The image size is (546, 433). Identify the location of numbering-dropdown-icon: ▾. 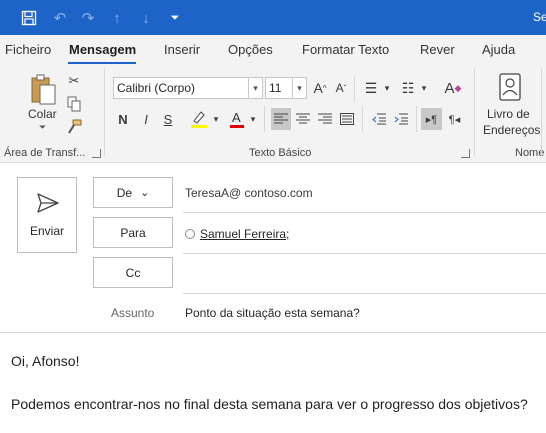
(424, 88).